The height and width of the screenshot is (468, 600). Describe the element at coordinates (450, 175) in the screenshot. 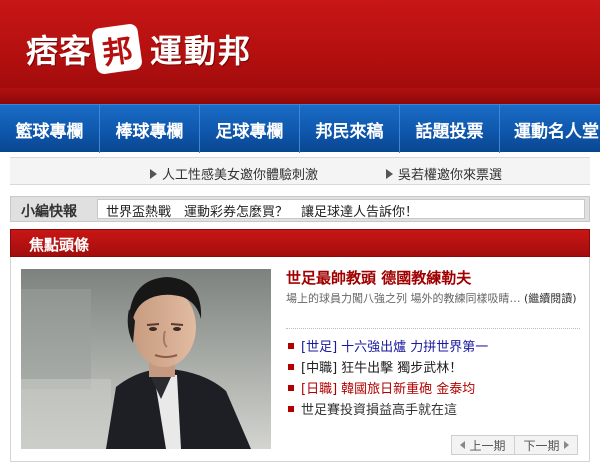

I see `promo-link-label: 吳若權邀你來票選` at that location.